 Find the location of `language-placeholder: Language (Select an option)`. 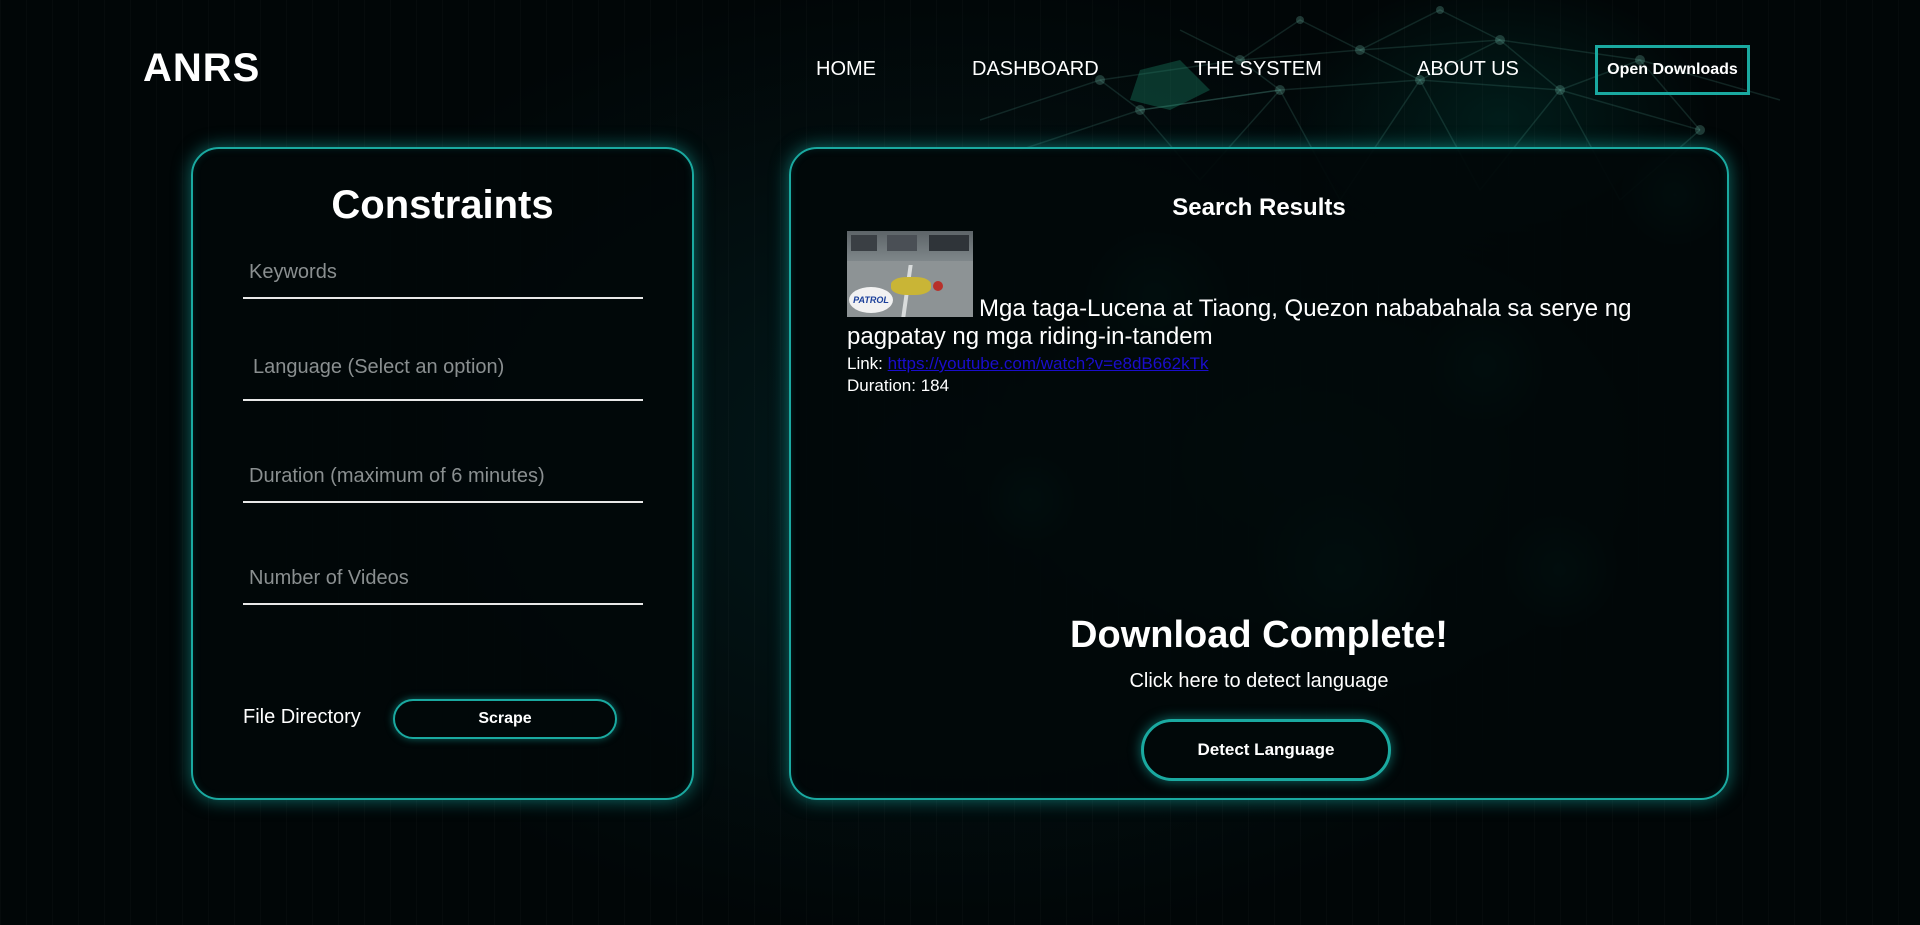

language-placeholder: Language (Select an option) is located at coordinates (379, 367).